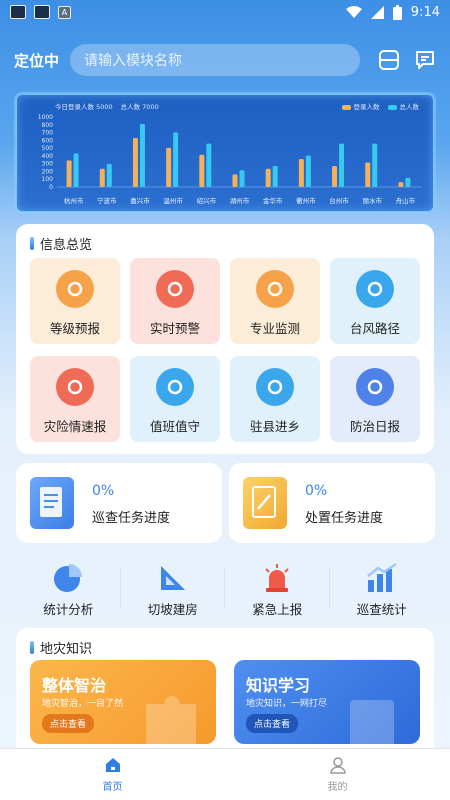  I want to click on search-input: 请输入模块名称, so click(215, 60).